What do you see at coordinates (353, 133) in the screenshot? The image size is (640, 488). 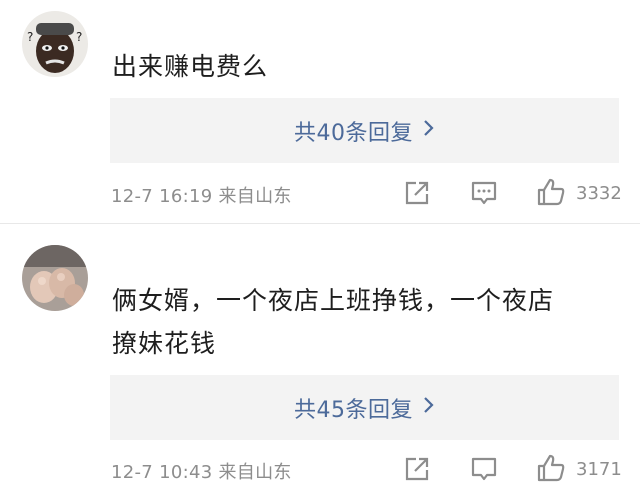 I see `reply-count-label: 共40条回复` at bounding box center [353, 133].